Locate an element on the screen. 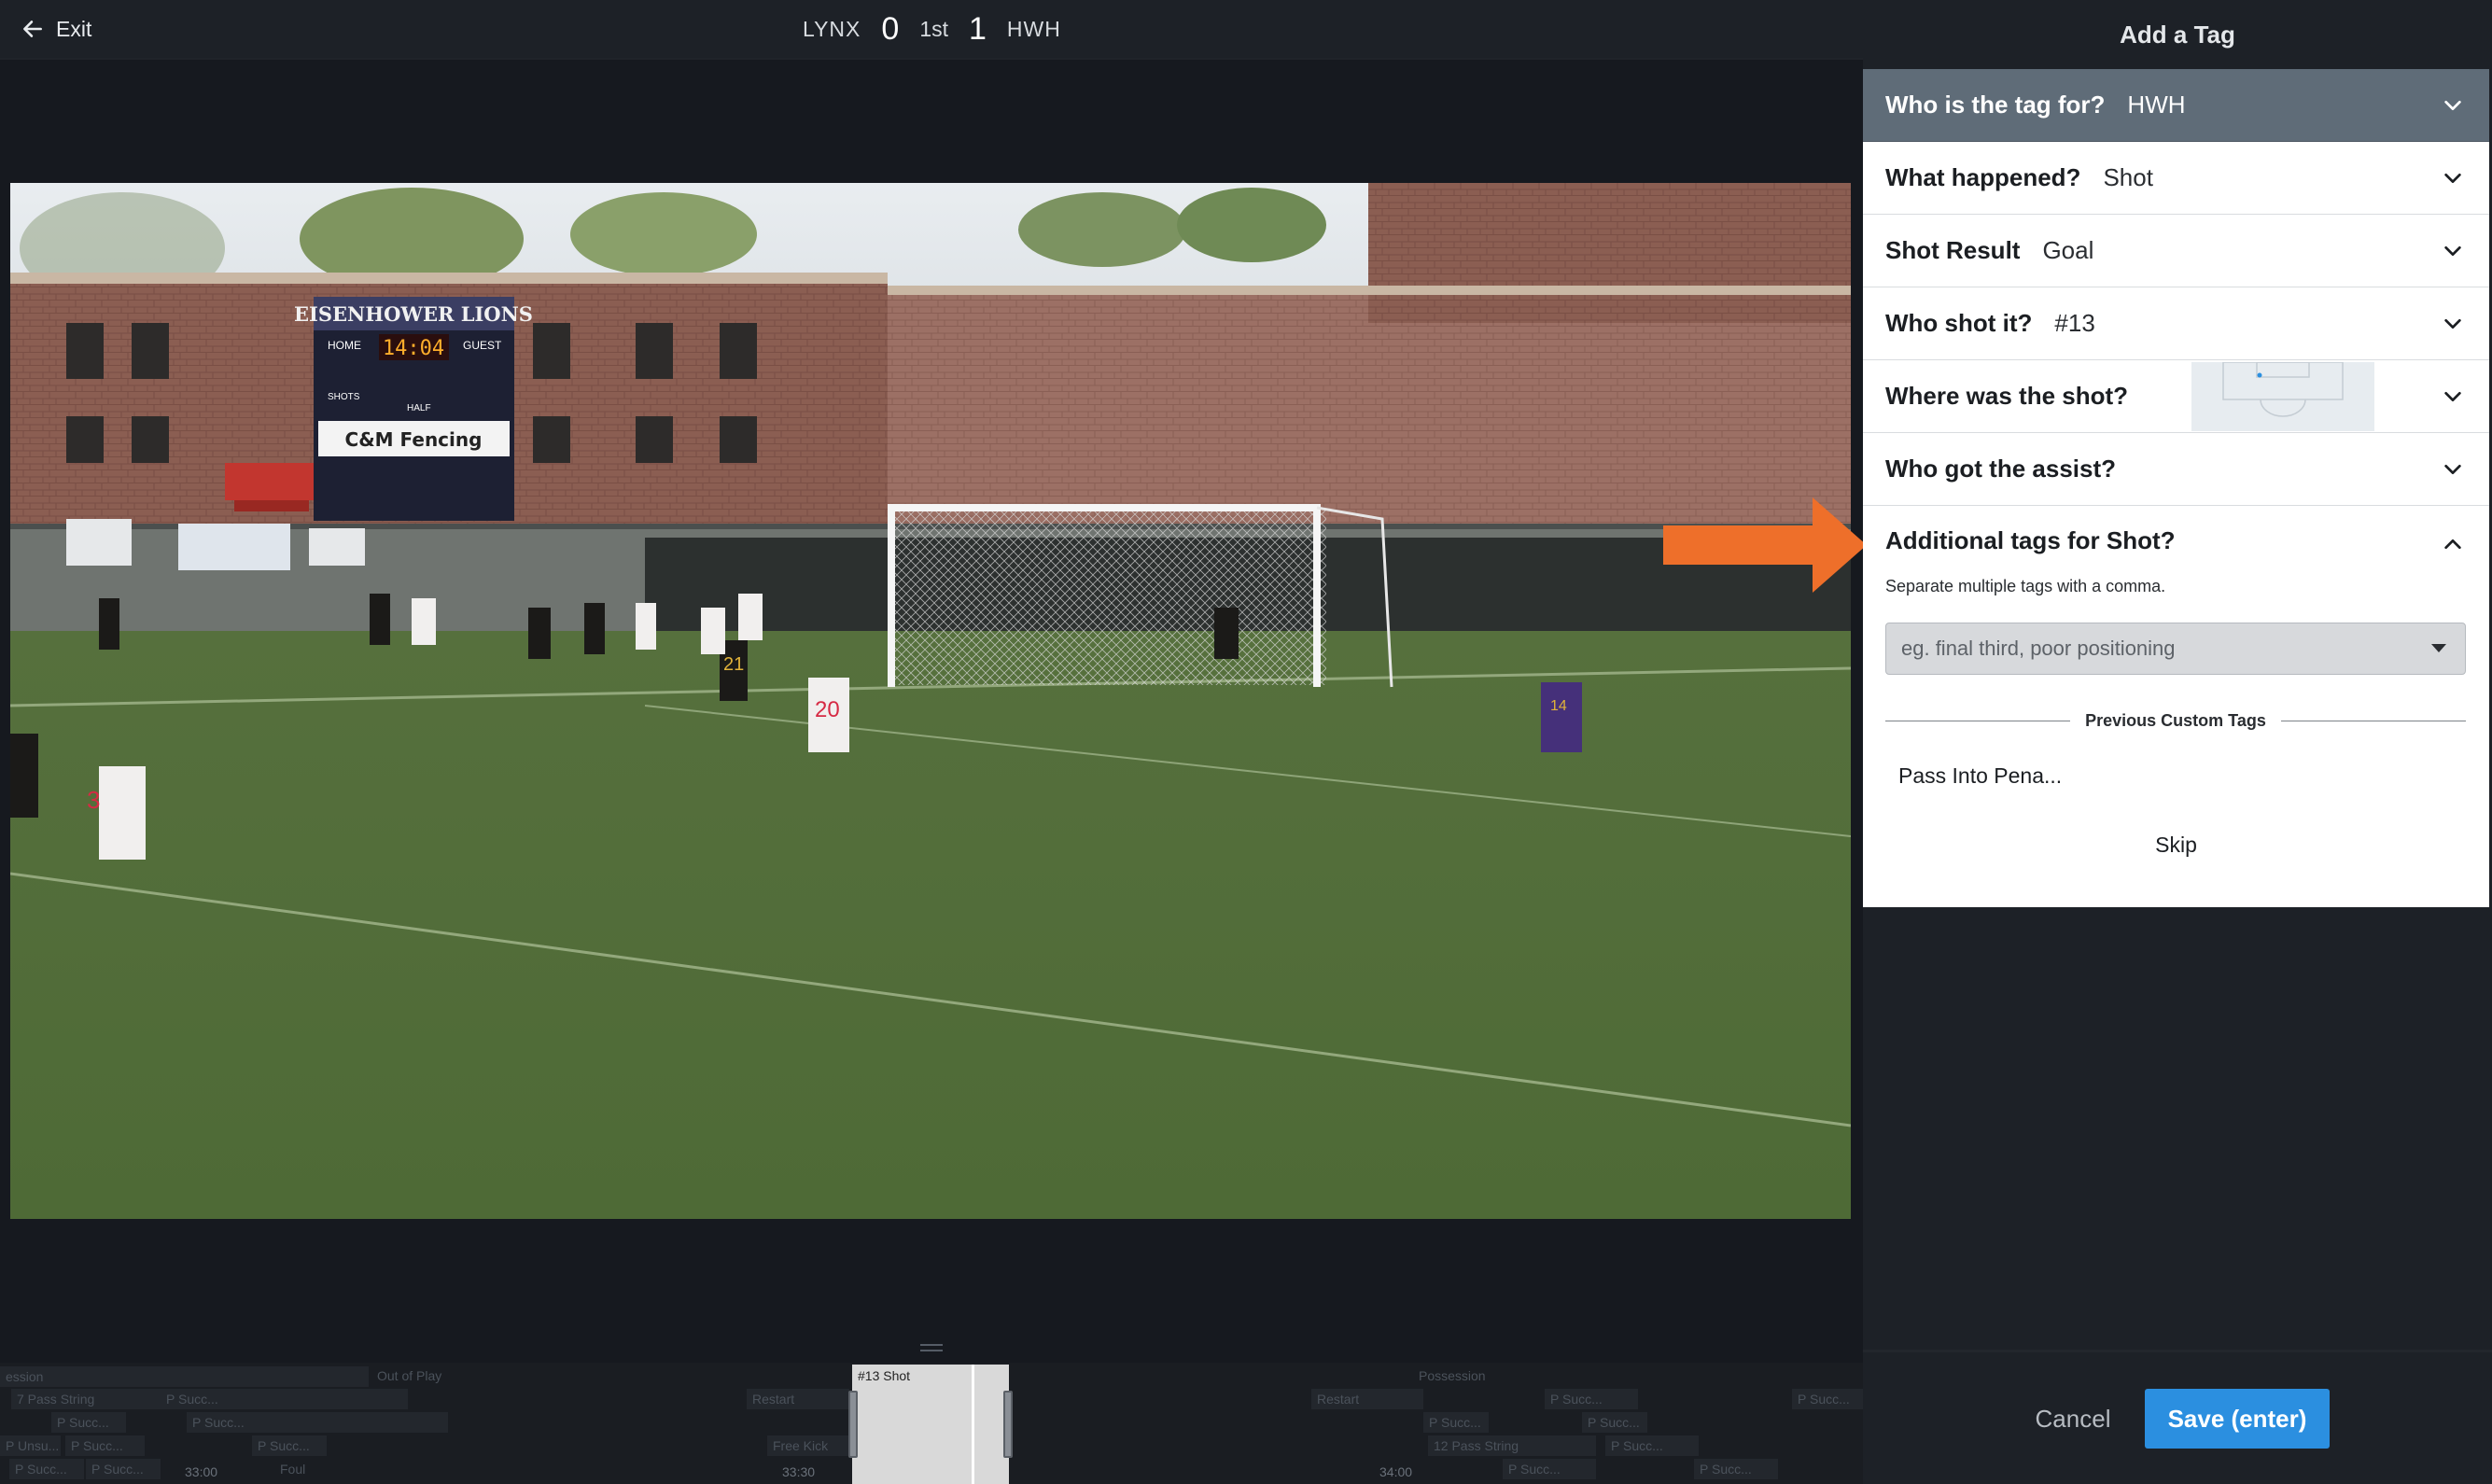 The height and width of the screenshot is (1484, 2492). previous-tags-header: Previous Custom Tags is located at coordinates (2175, 720).